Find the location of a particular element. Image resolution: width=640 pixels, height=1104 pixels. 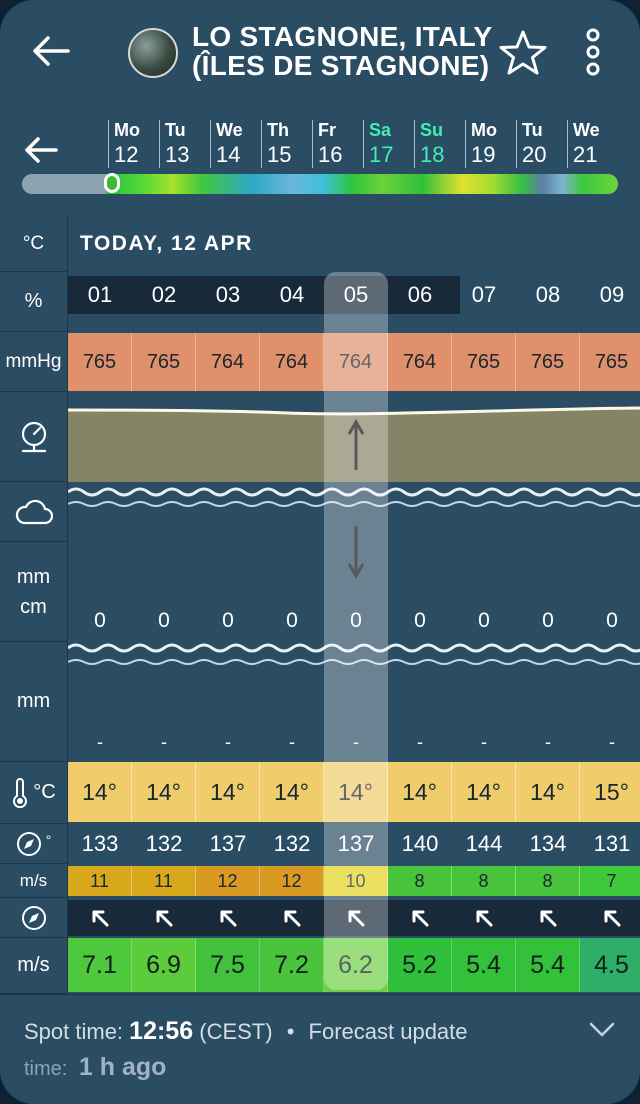

label-snow-cm: cm is located at coordinates (33, 606).